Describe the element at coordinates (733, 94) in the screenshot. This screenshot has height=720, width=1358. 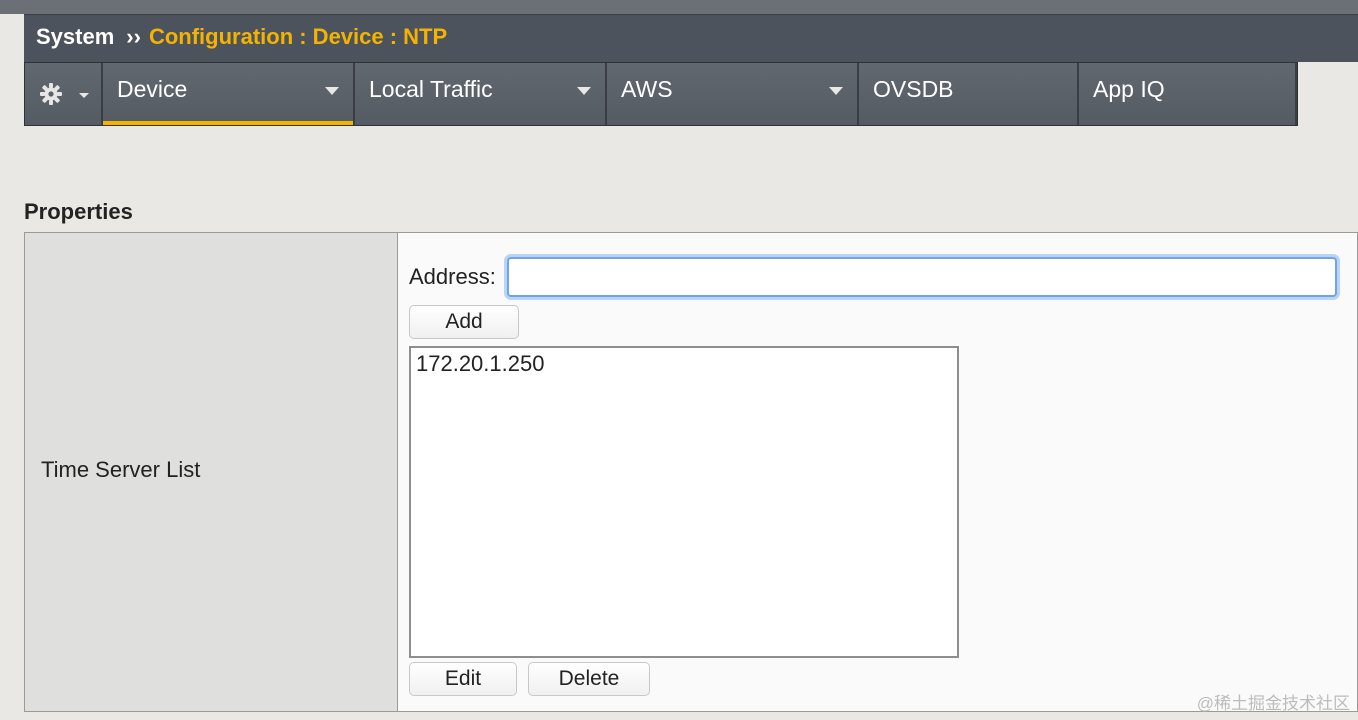
I see `tab-aws: AWS` at that location.